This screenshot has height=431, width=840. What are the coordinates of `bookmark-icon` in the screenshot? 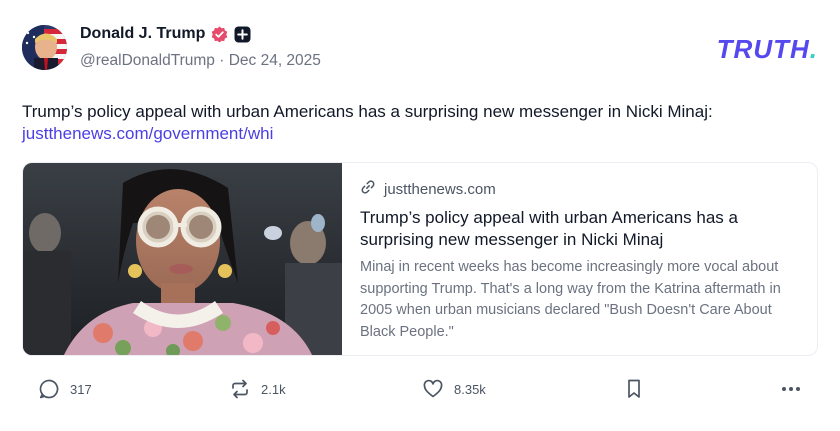 It's located at (634, 389).